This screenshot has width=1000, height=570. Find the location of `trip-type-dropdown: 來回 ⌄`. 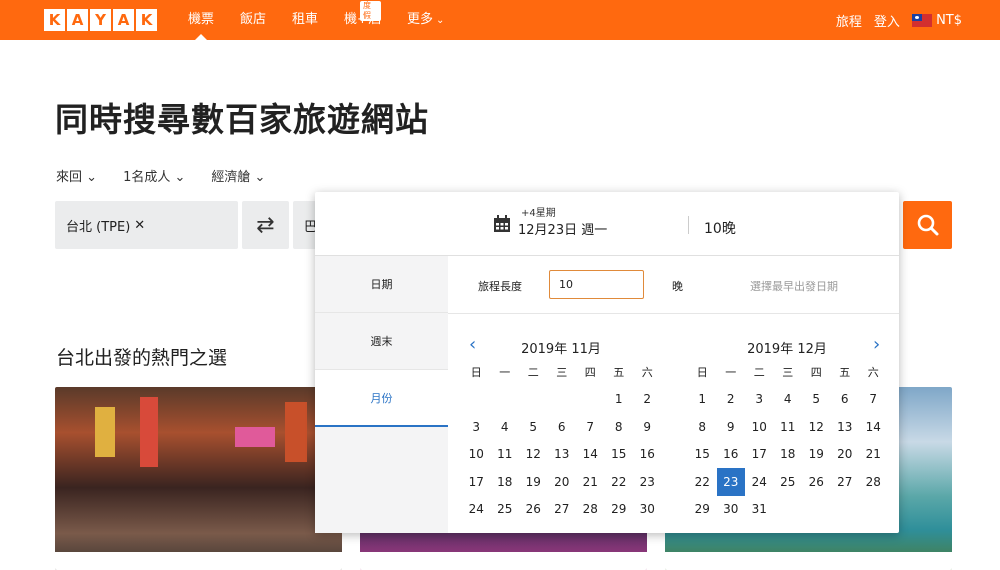

trip-type-dropdown: 來回 ⌄ is located at coordinates (76, 175).